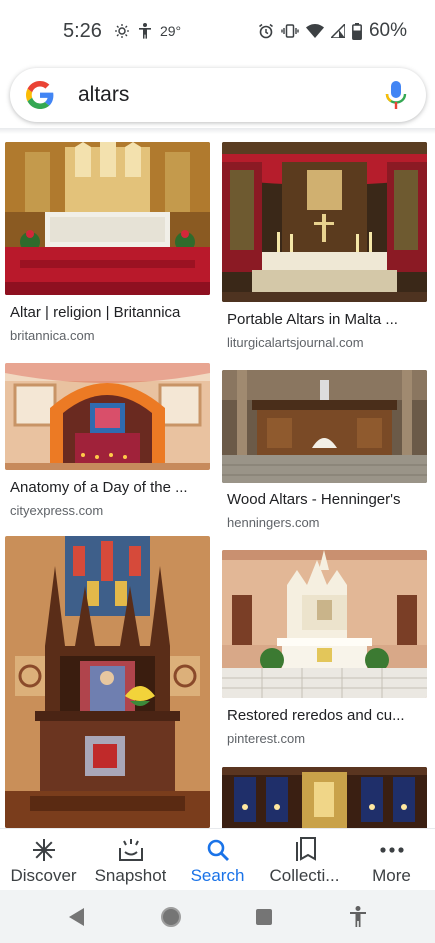  What do you see at coordinates (290, 31) in the screenshot?
I see `vibrate-icon` at bounding box center [290, 31].